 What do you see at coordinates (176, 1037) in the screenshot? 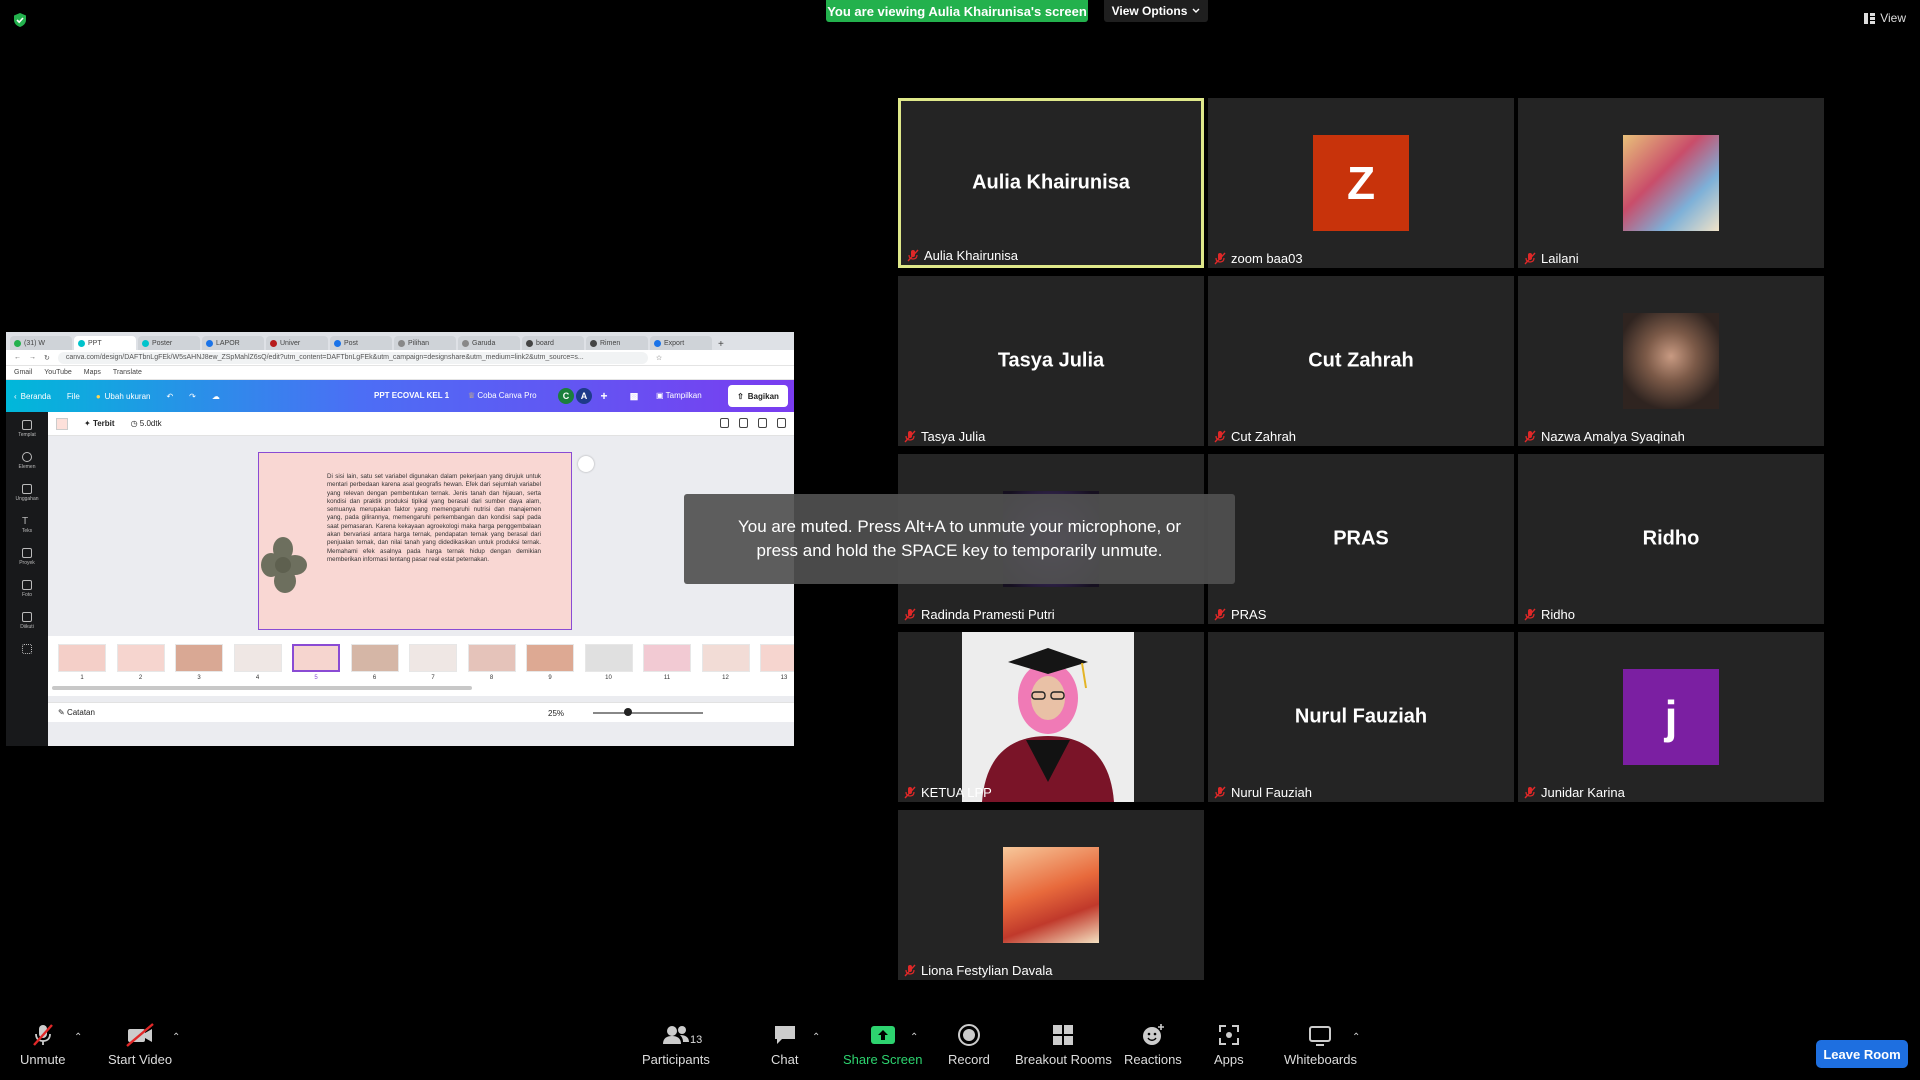
I see `video-options-chevron-icon: ⌃` at bounding box center [176, 1037].